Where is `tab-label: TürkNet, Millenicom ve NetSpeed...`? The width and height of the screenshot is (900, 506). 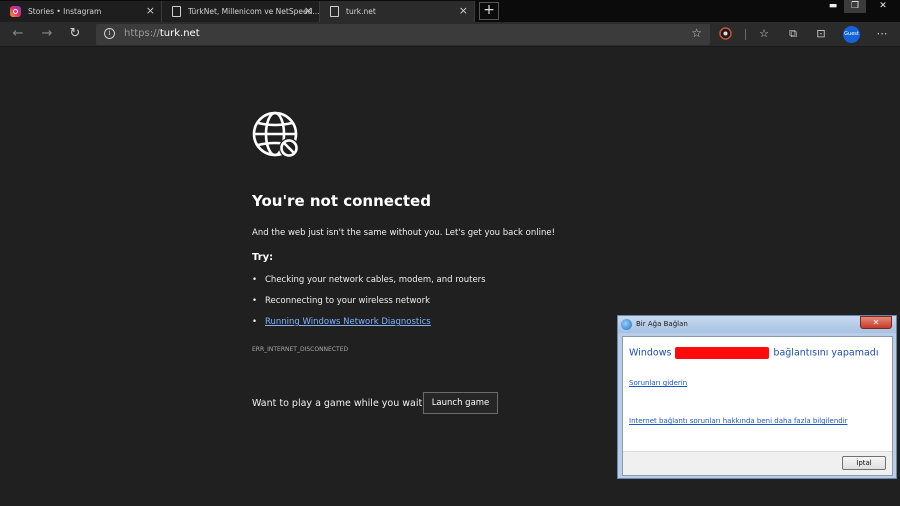 tab-label: TürkNet, Millenicom ve NetSpeed... is located at coordinates (253, 11).